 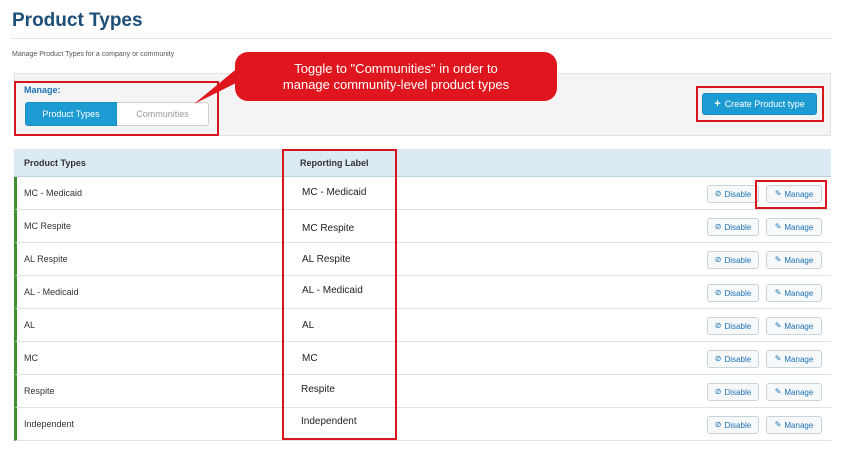 I want to click on callout-line-1: Toggle to "Communities" in order to, so click(x=396, y=68).